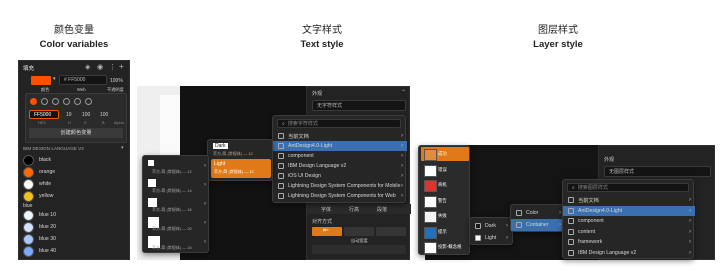 This screenshot has height=275, width=720. I want to click on layer-swatch-item: 警告, so click(445, 201).